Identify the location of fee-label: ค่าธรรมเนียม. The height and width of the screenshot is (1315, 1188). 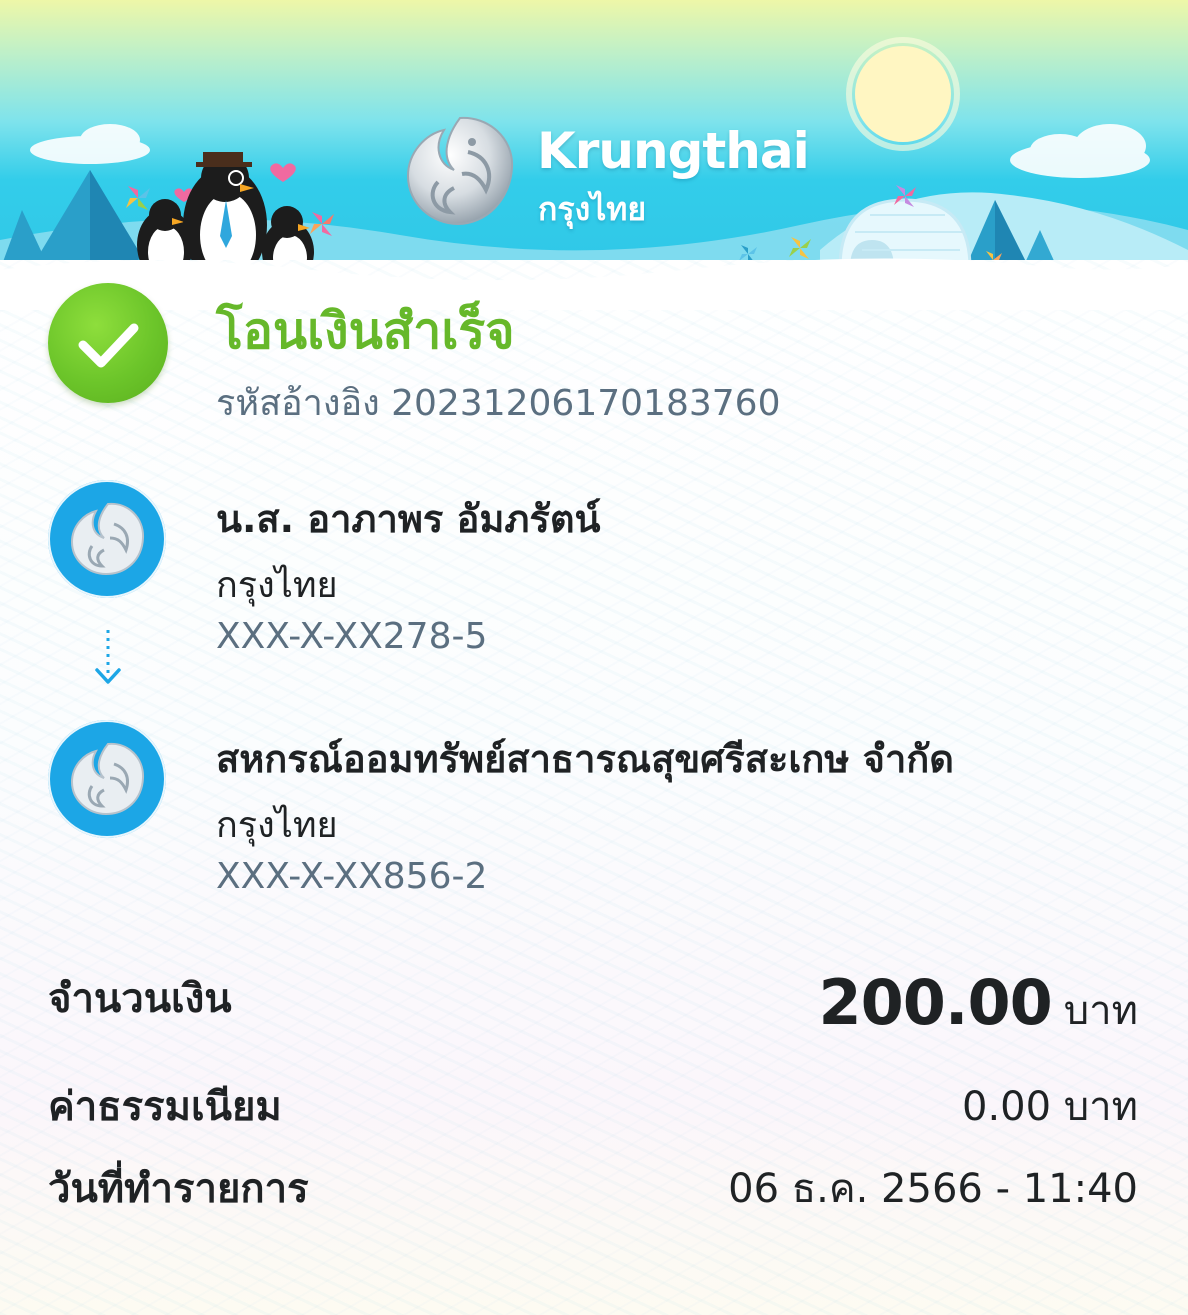
(165, 1107).